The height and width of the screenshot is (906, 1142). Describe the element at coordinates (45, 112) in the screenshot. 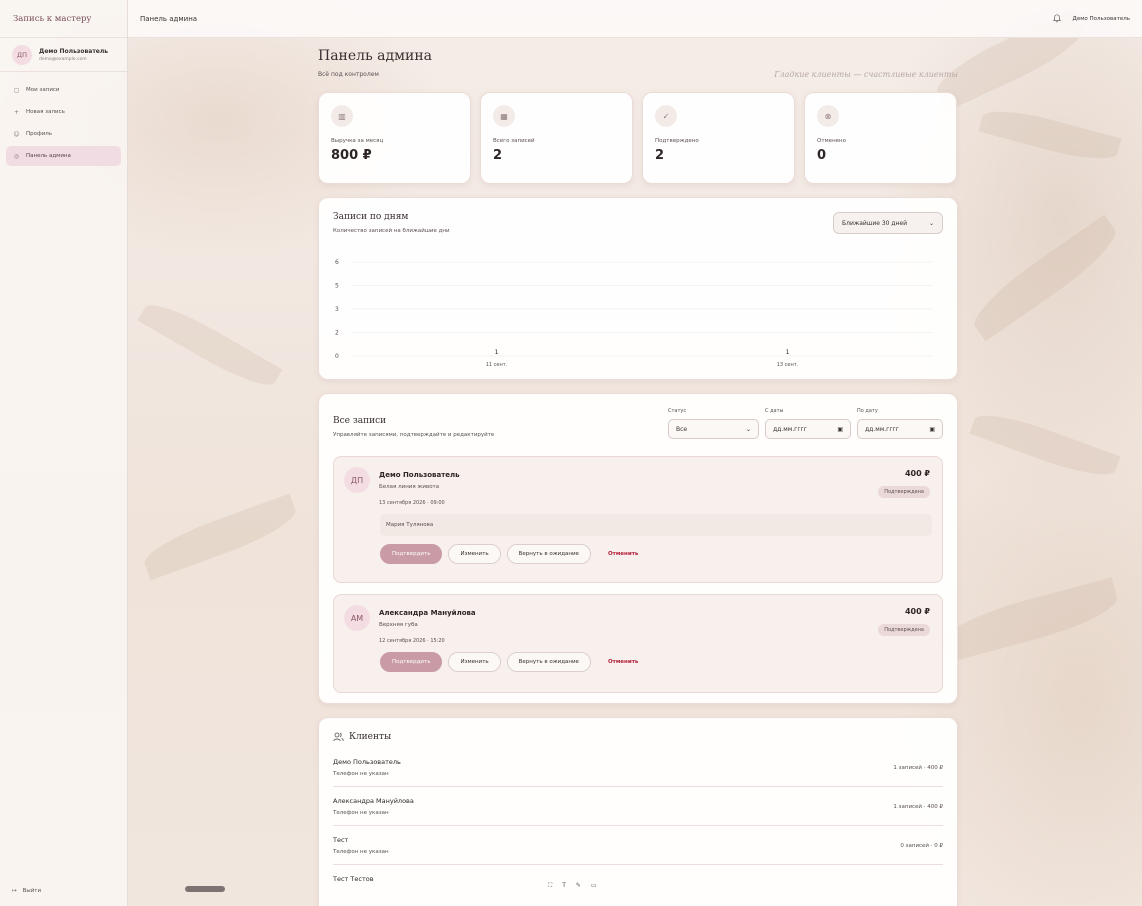

I see `sidebar-item-label: Новая запись` at that location.